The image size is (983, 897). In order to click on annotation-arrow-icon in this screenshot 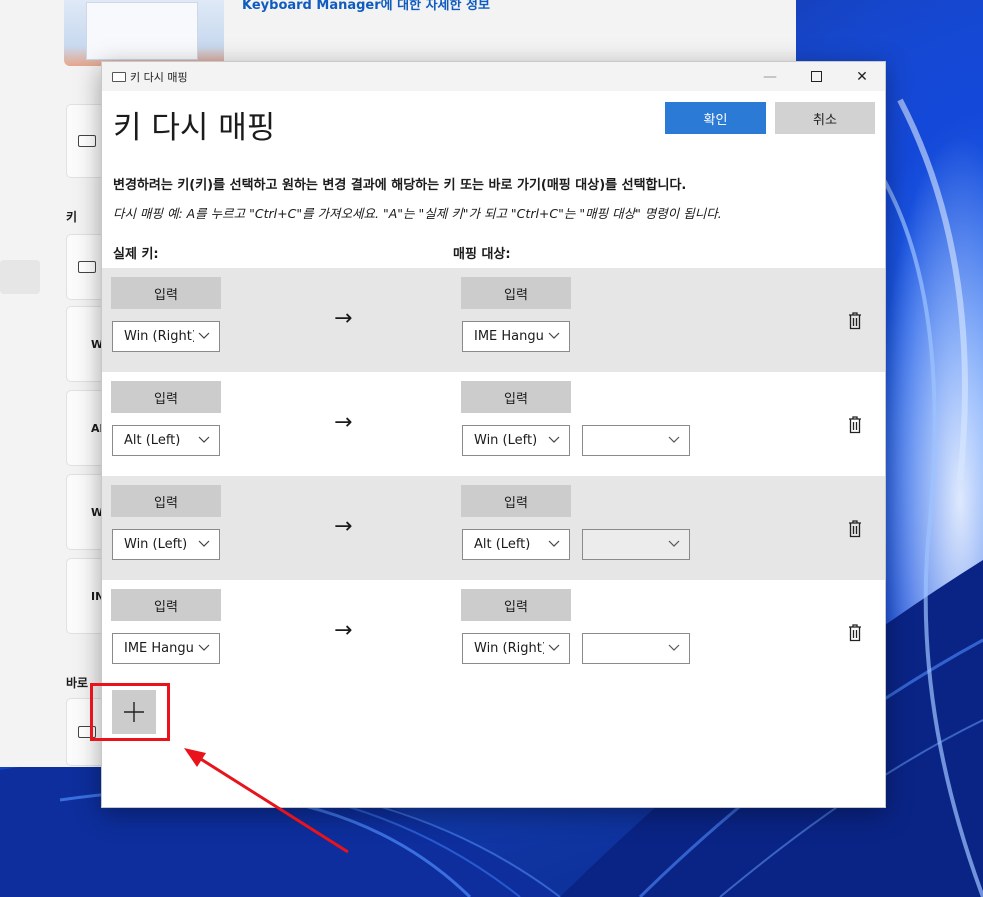, I will do `click(266, 801)`.